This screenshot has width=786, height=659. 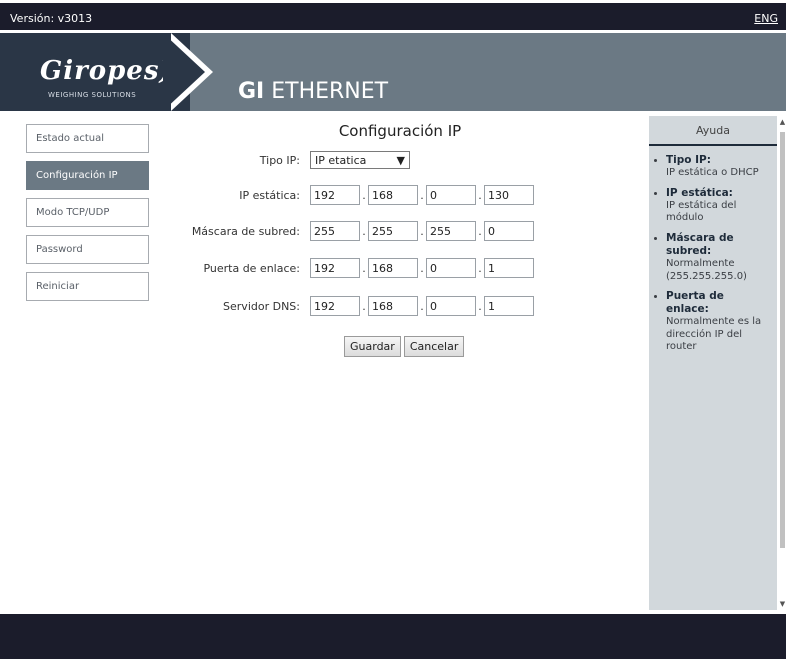 I want to click on help-desc: IP estática del módulo, so click(x=701, y=211).